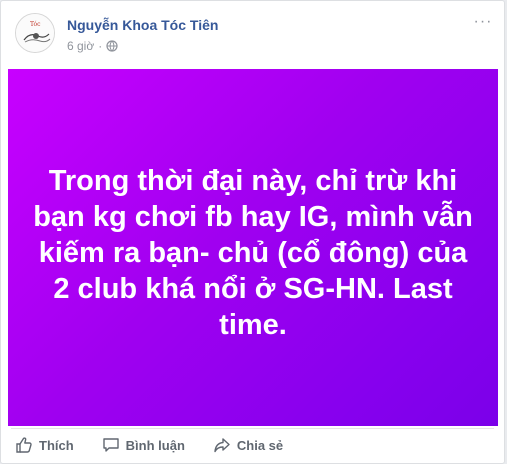 This screenshot has width=507, height=464. What do you see at coordinates (110, 445) in the screenshot?
I see `comment-icon` at bounding box center [110, 445].